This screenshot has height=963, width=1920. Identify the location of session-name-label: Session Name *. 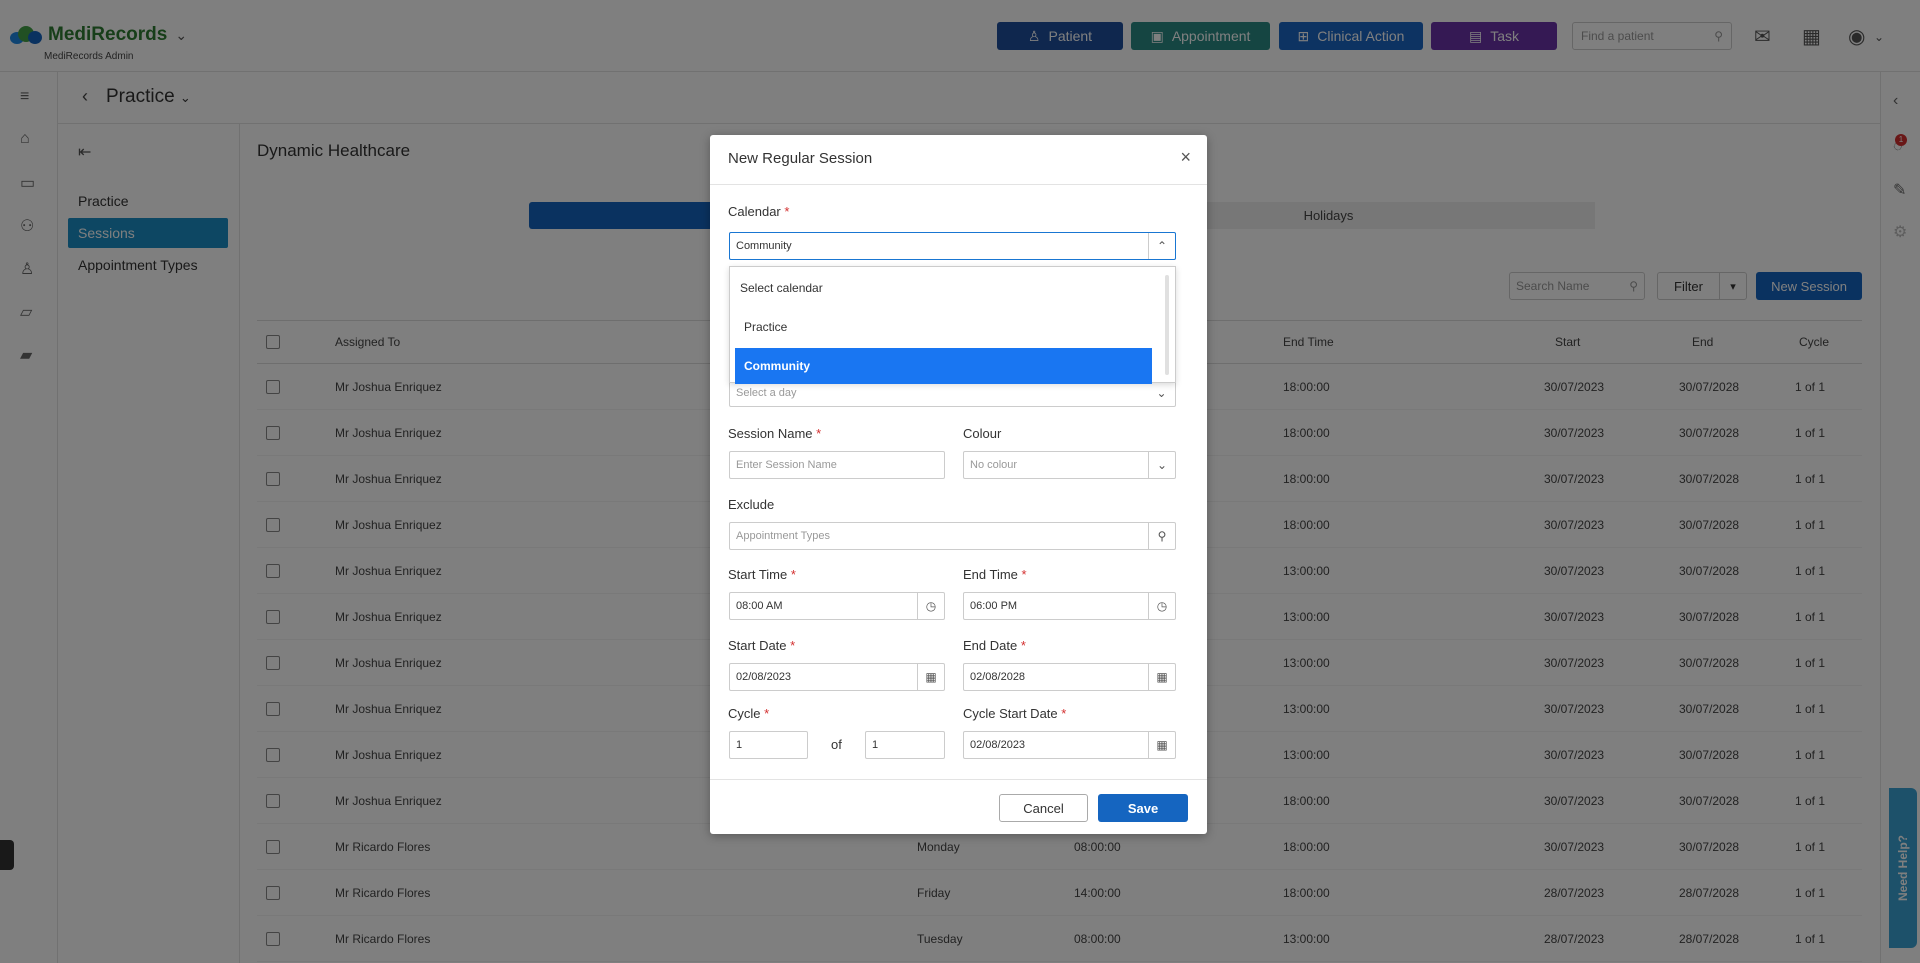
(775, 433).